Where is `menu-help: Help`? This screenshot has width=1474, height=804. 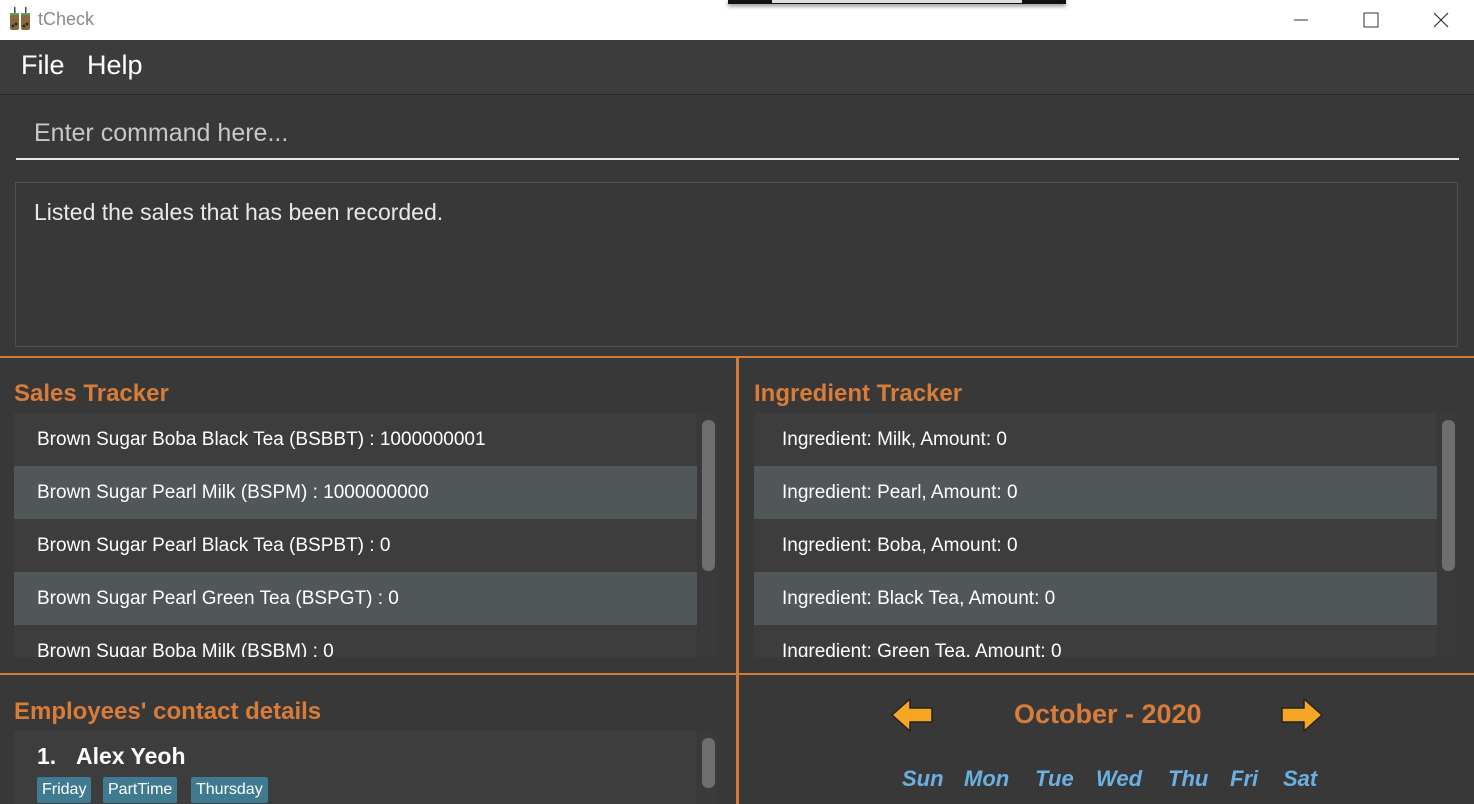
menu-help: Help is located at coordinates (115, 65).